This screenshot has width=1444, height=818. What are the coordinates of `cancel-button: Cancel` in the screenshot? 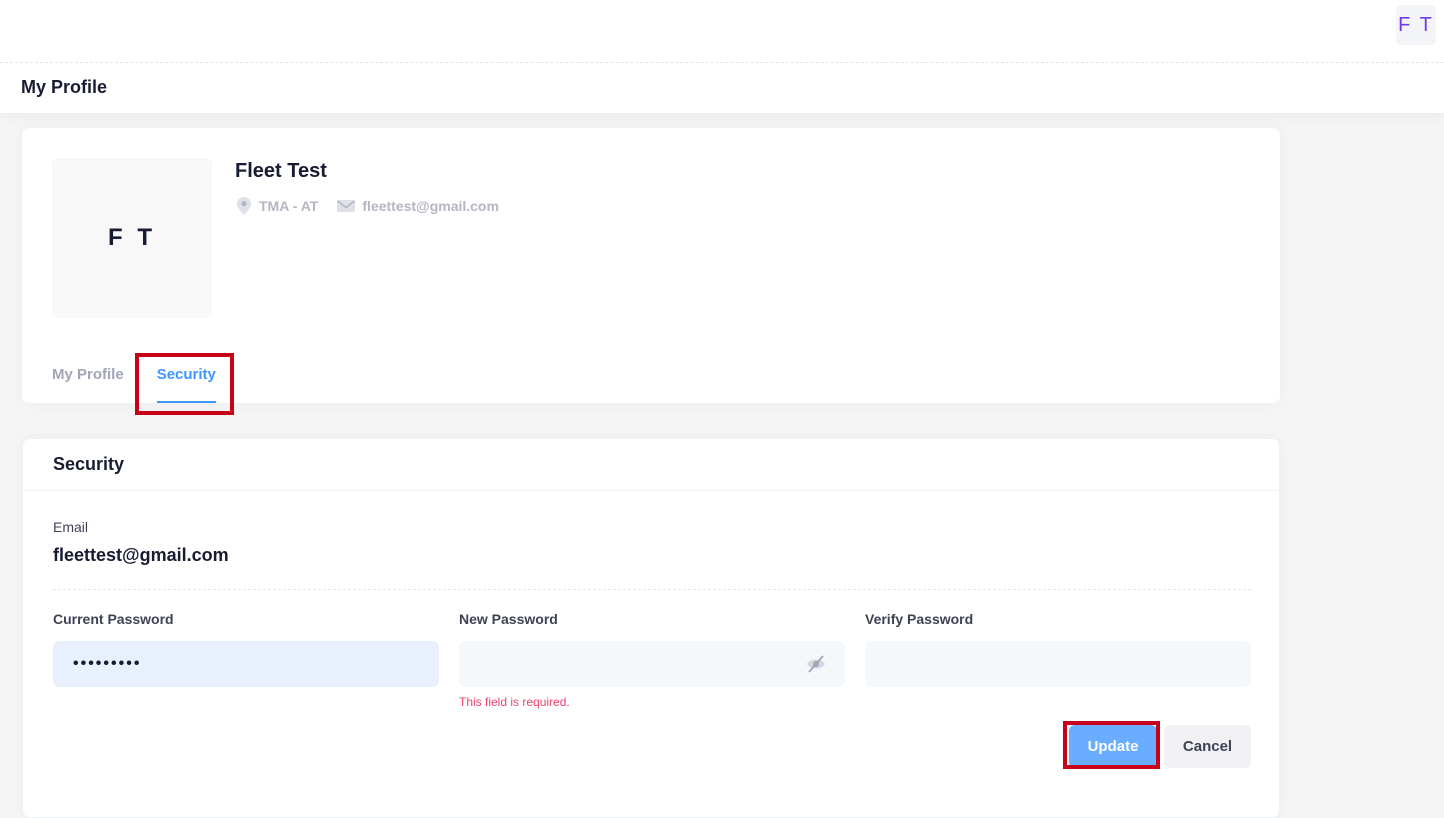 It's located at (1207, 746).